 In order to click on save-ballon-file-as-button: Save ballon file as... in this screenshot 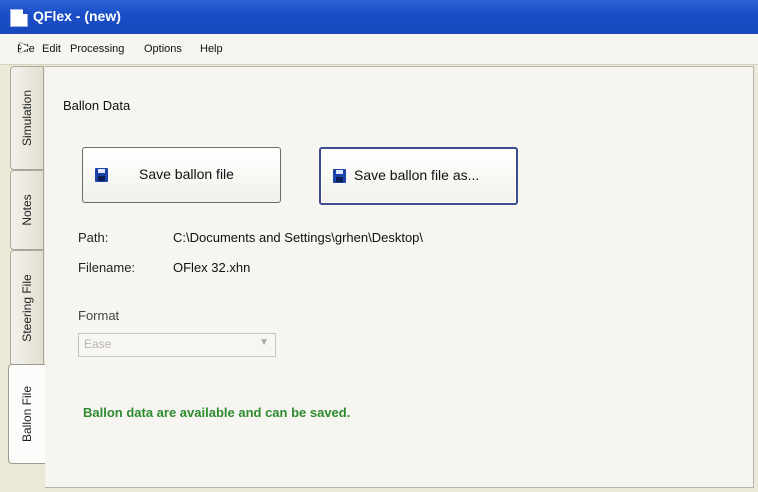, I will do `click(418, 176)`.